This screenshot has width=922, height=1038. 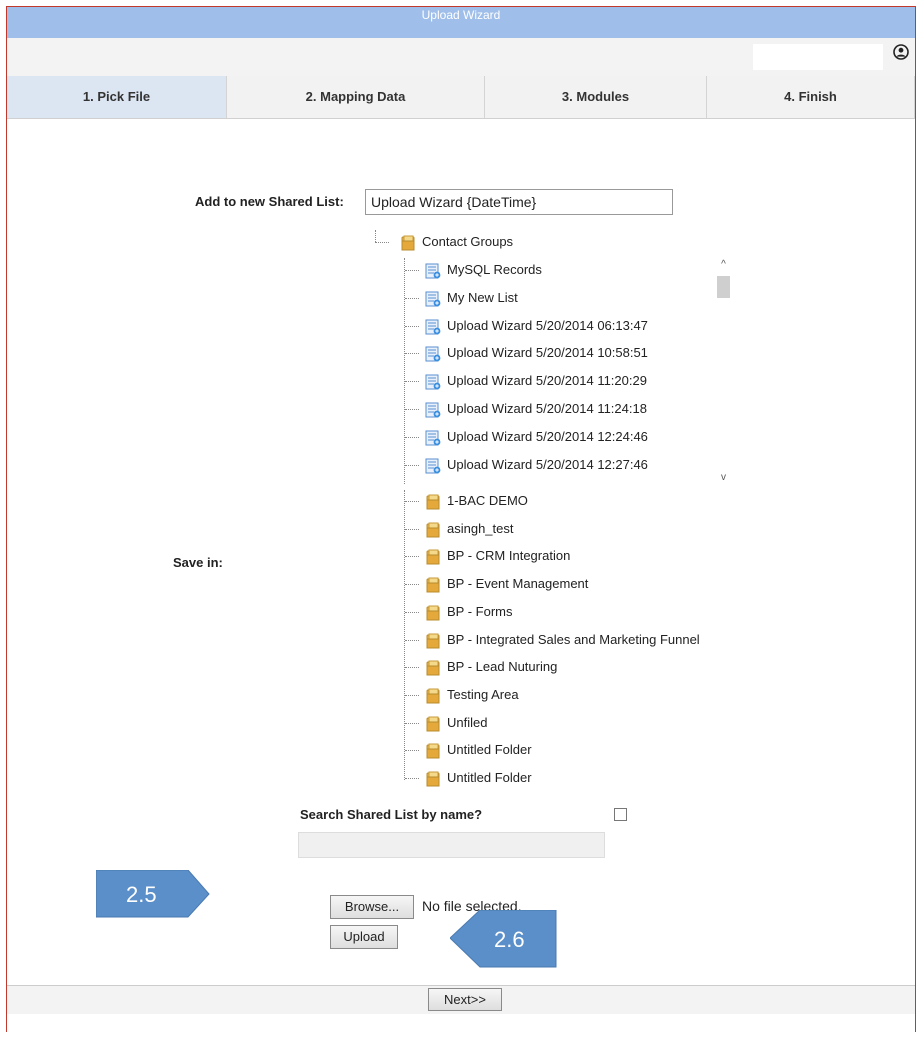 I want to click on search-checkbox, so click(x=620, y=814).